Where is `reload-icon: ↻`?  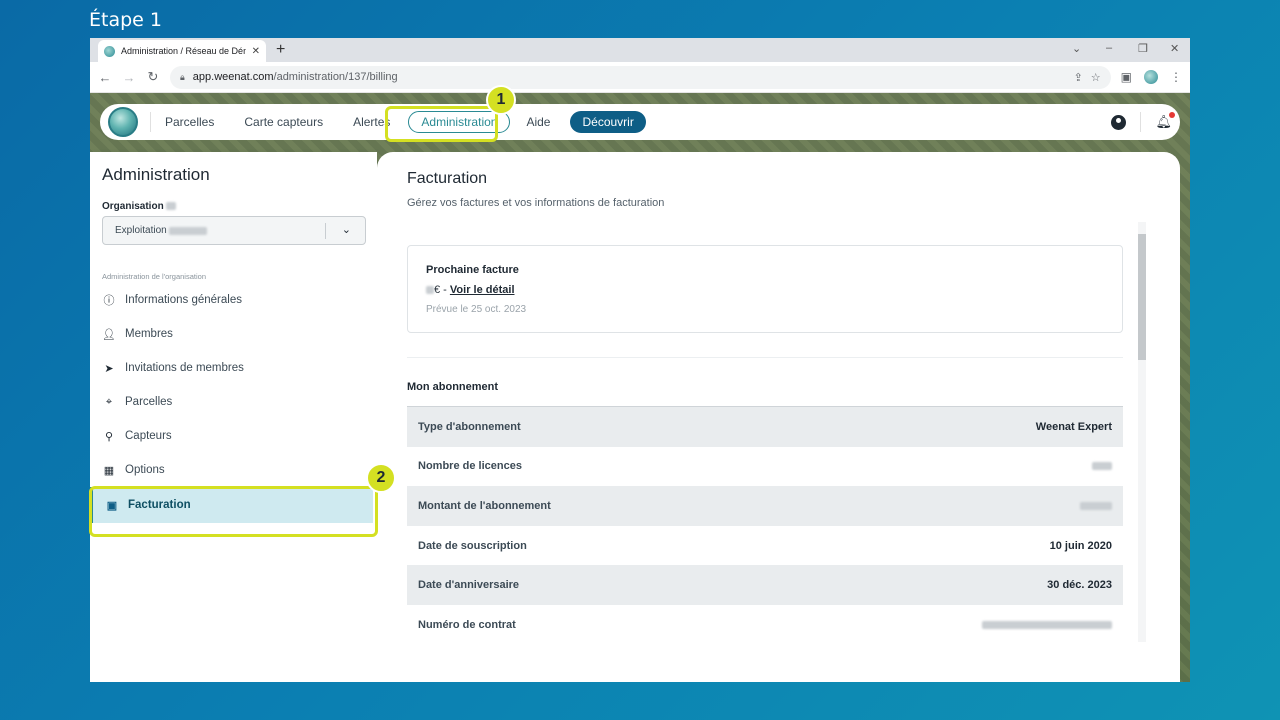
reload-icon: ↻ is located at coordinates (153, 77).